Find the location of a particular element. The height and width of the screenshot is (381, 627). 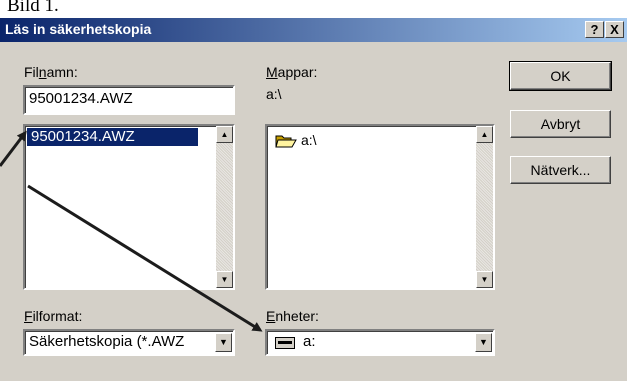

open-folder-icon is located at coordinates (286, 141).